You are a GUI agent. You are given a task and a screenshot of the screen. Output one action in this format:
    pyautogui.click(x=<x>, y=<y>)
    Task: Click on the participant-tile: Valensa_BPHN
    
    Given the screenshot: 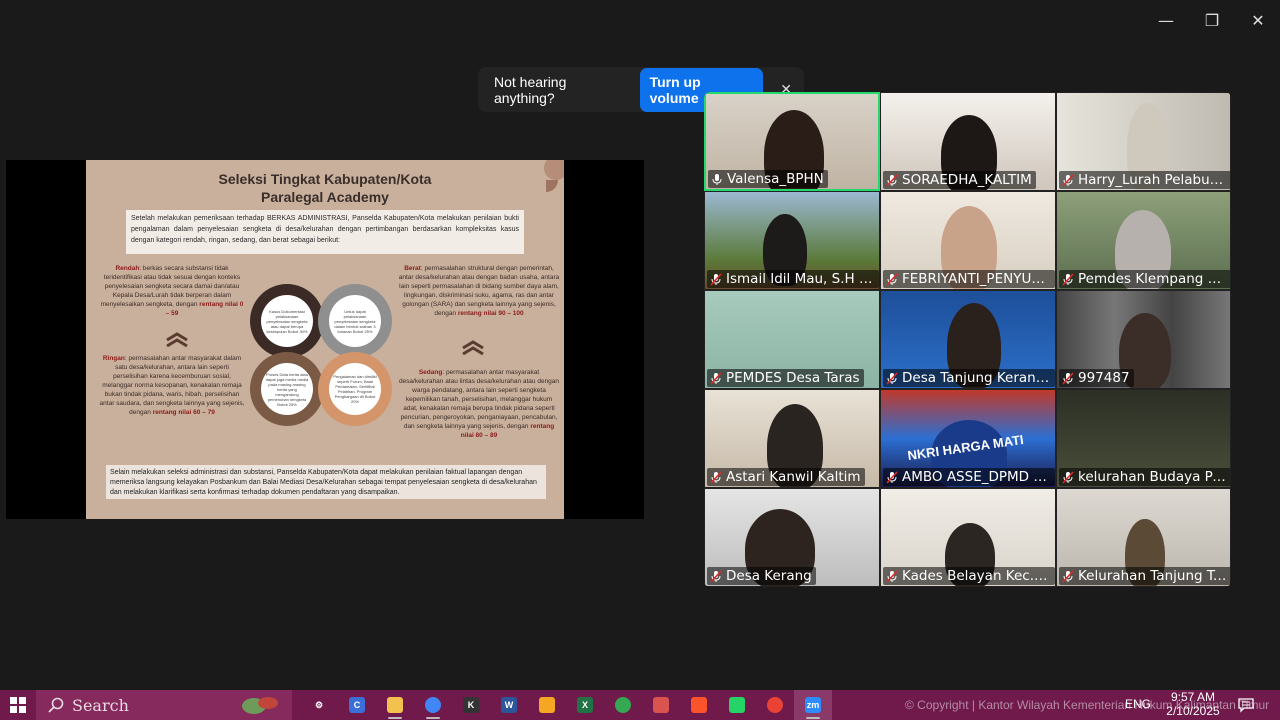 What is the action you would take?
    pyautogui.click(x=792, y=141)
    